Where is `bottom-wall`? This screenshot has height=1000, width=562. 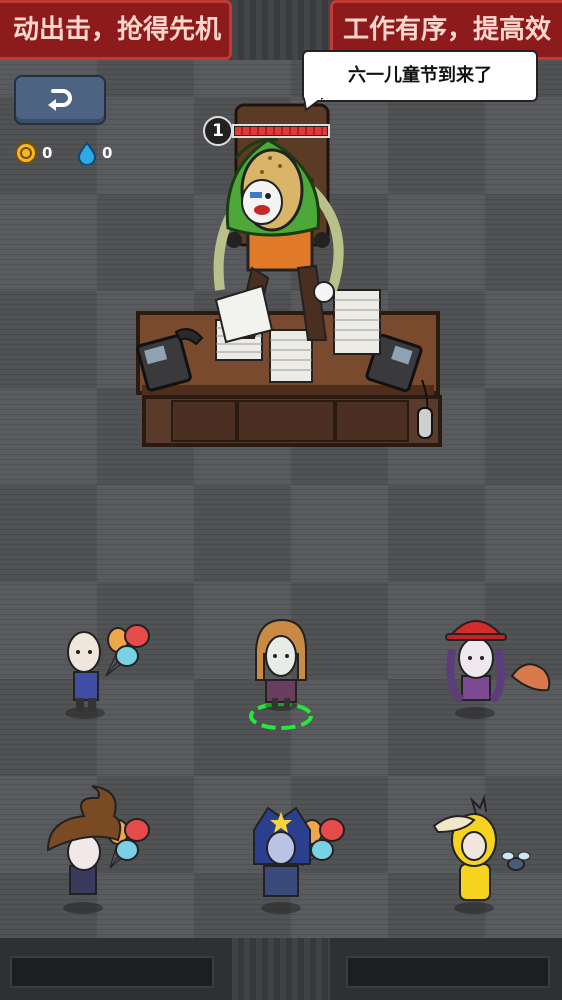
bottom-wall is located at coordinates (281, 969).